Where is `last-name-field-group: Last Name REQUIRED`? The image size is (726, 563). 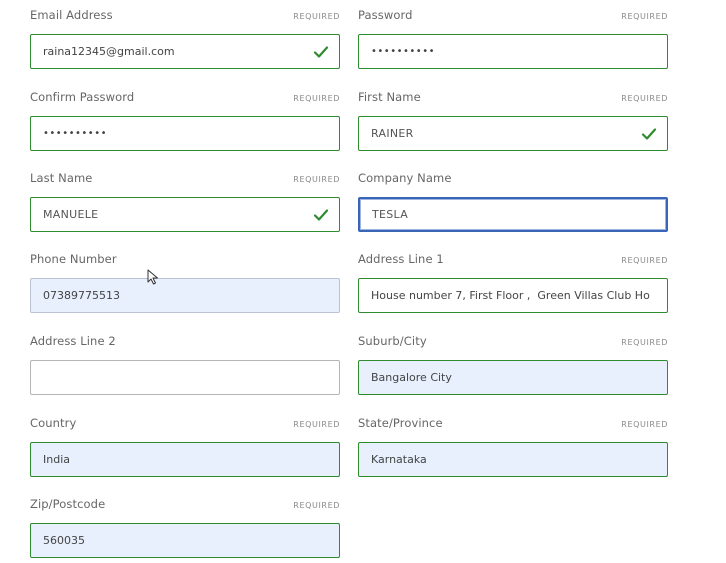
last-name-field-group: Last Name REQUIRED is located at coordinates (185, 201).